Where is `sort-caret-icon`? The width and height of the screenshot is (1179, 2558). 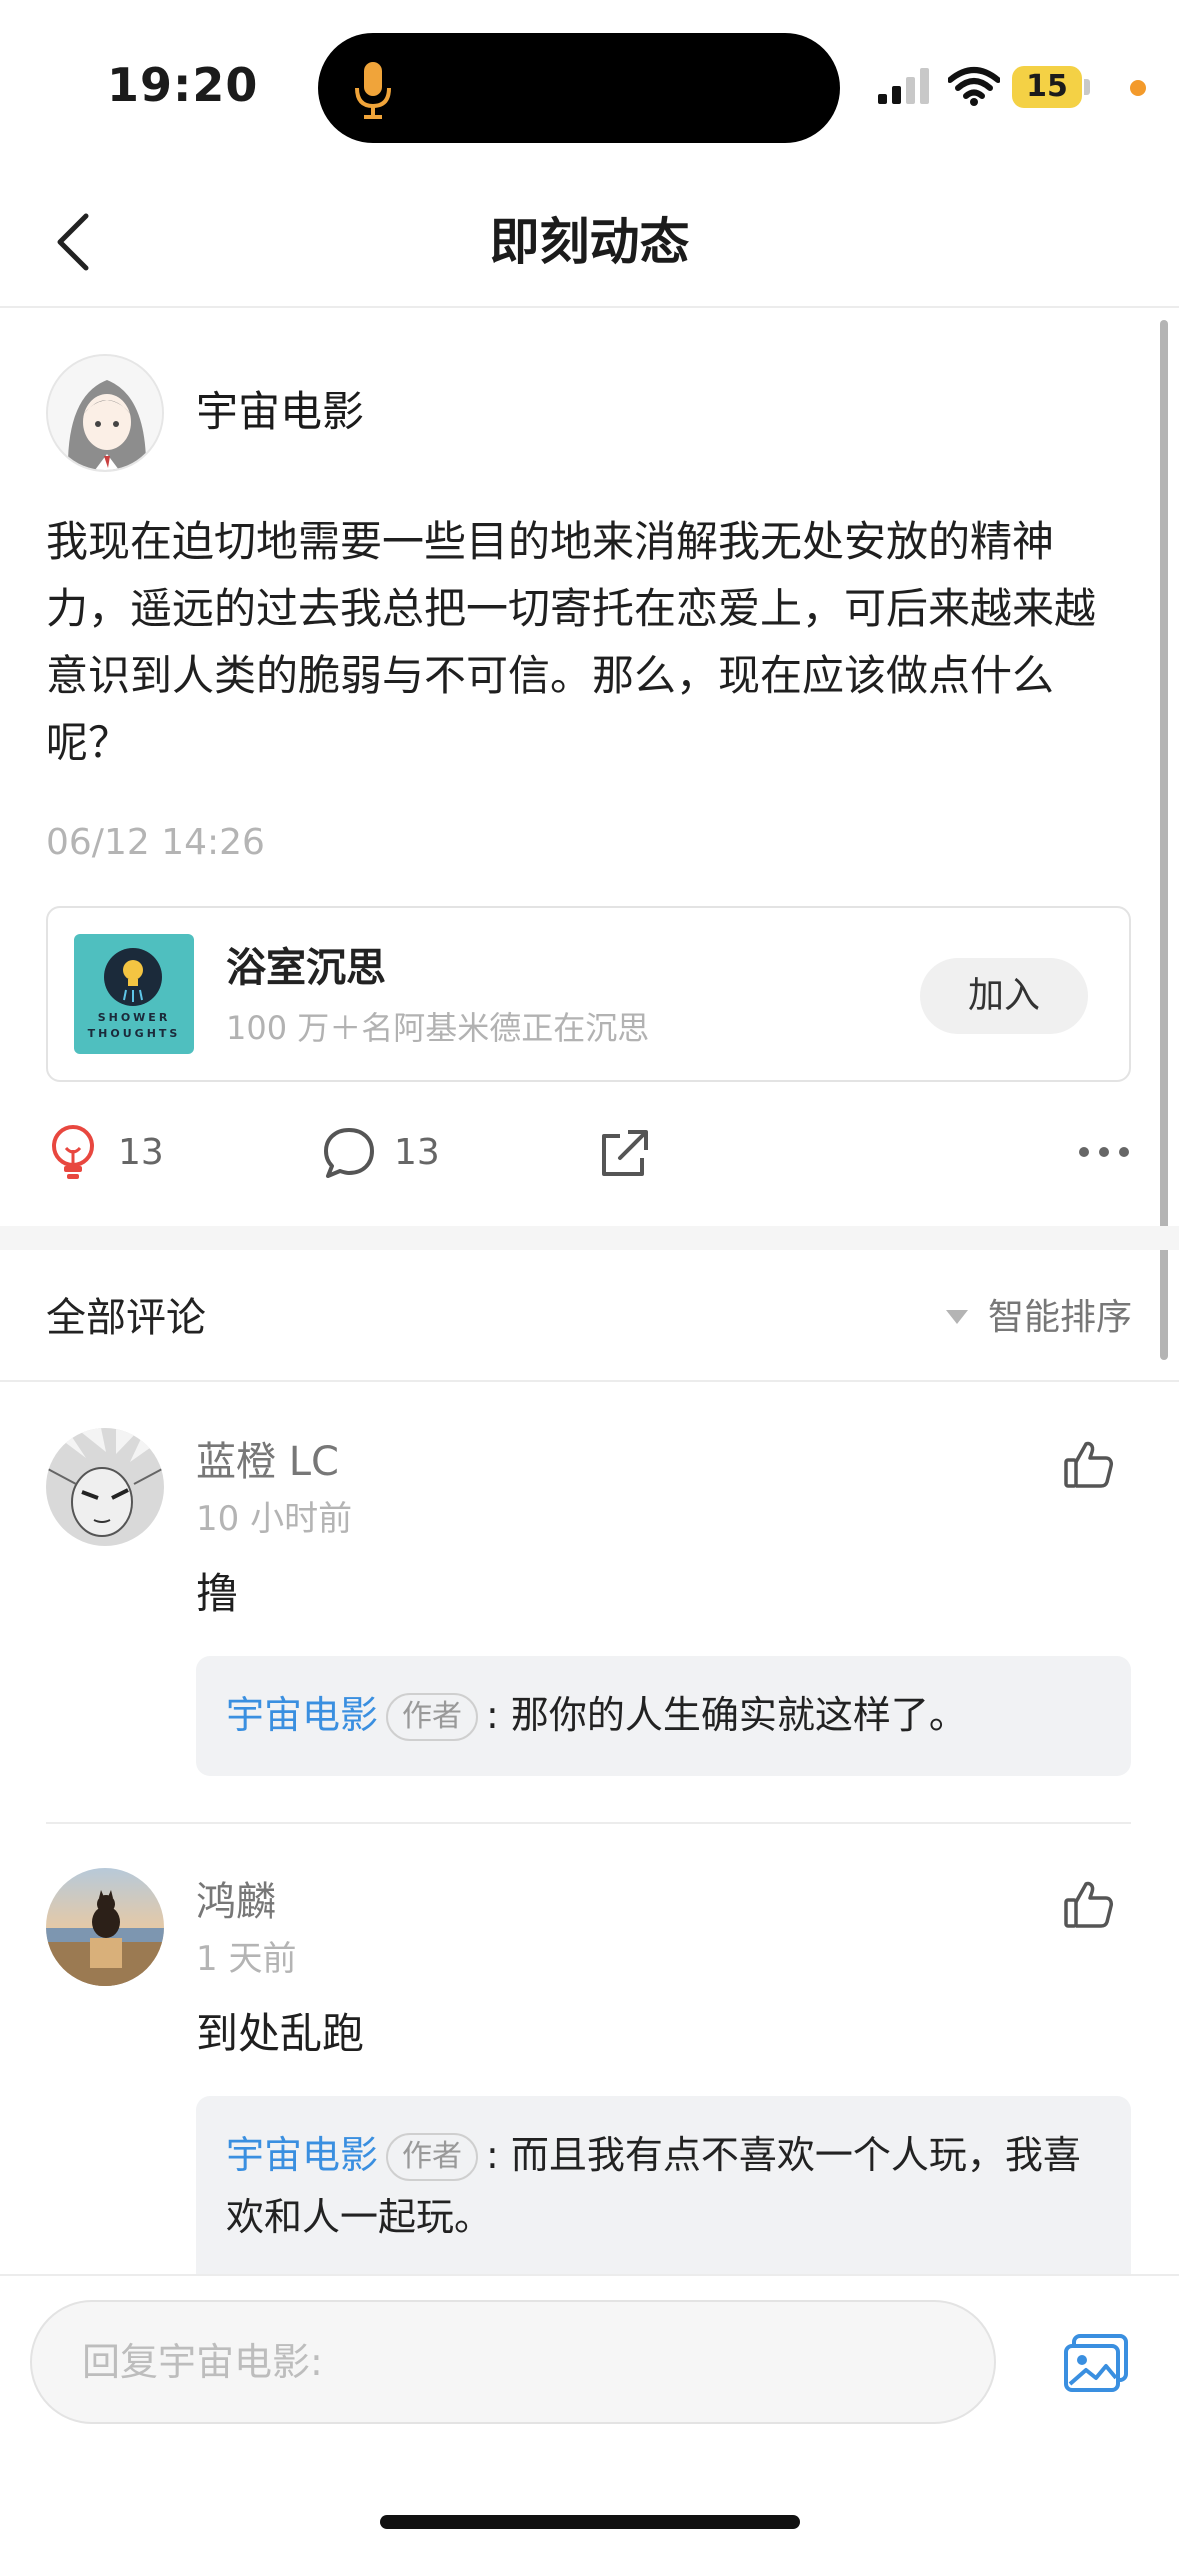
sort-caret-icon is located at coordinates (957, 1317).